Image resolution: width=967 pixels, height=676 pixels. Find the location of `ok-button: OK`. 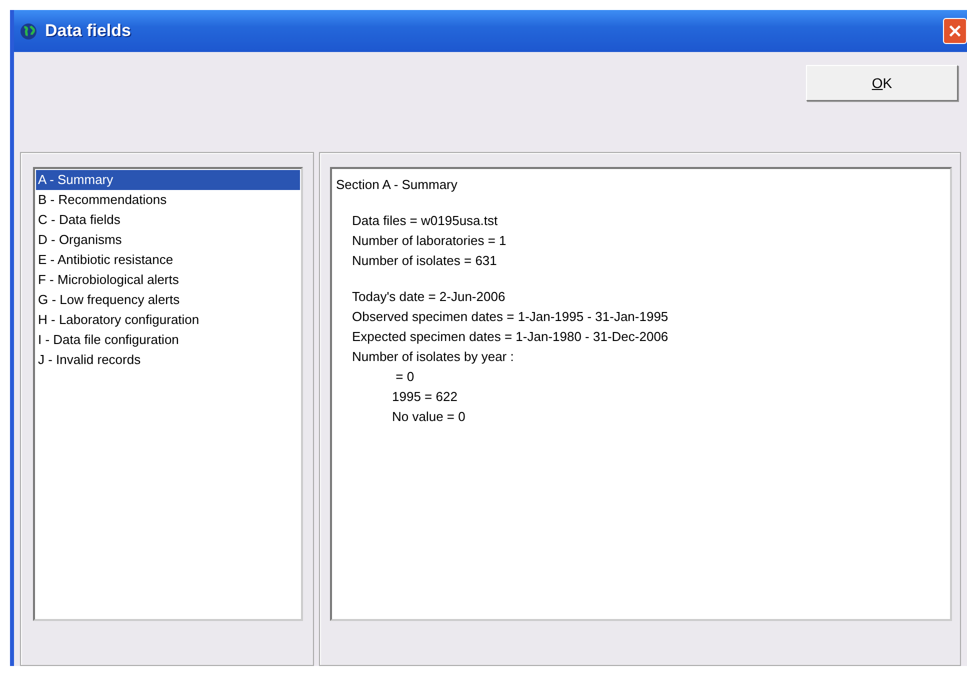

ok-button: OK is located at coordinates (882, 83).